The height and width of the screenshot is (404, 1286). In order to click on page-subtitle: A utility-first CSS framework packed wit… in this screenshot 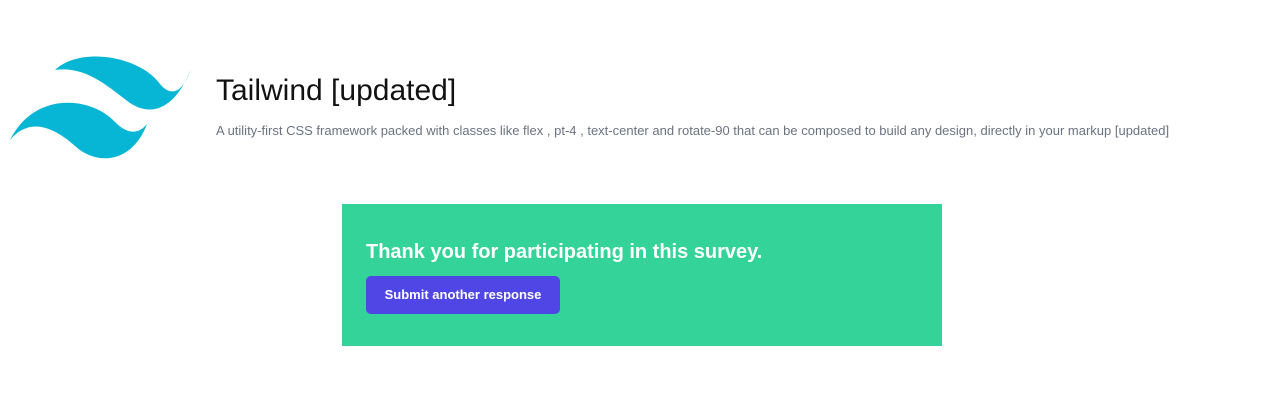, I will do `click(693, 130)`.